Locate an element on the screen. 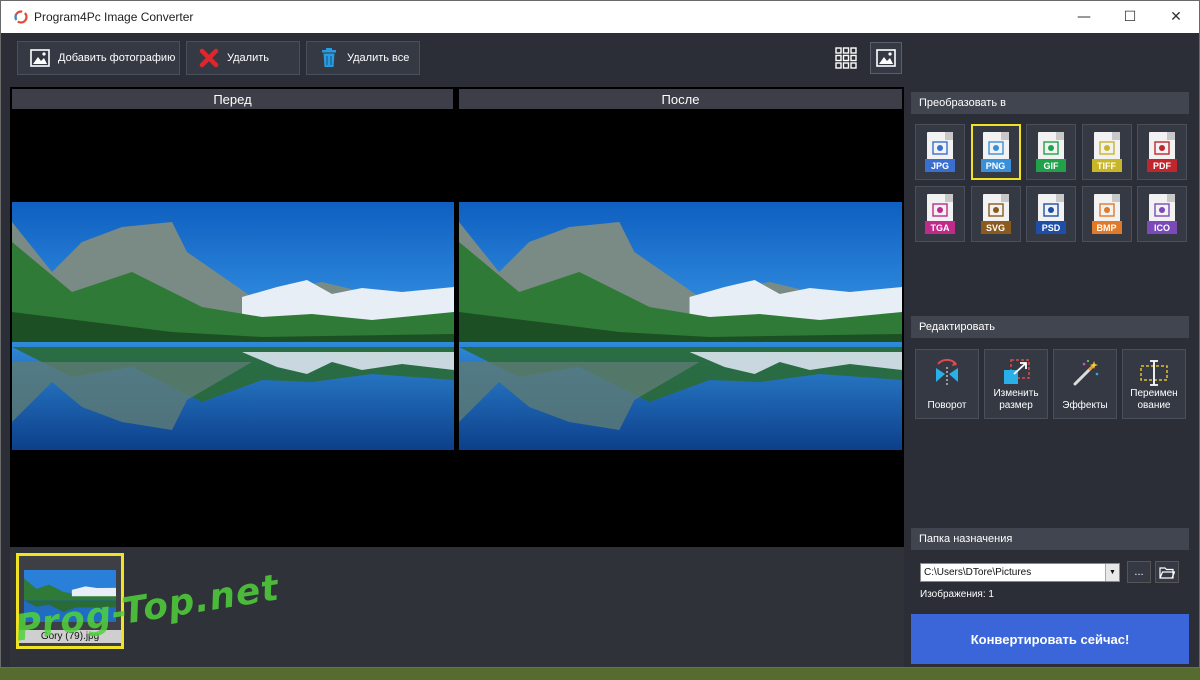  file-bmp-icon: BMP is located at coordinates (1106, 214).